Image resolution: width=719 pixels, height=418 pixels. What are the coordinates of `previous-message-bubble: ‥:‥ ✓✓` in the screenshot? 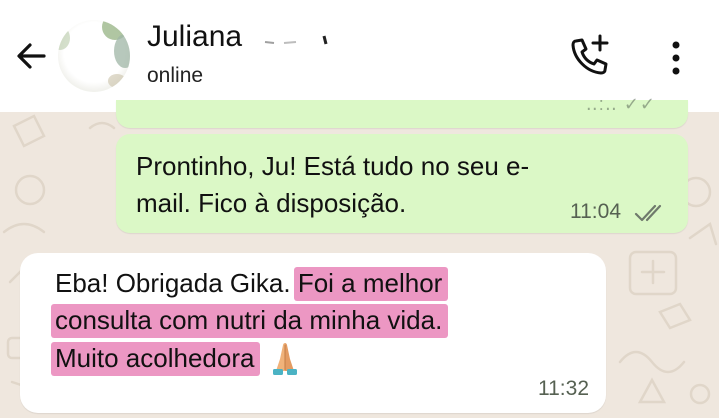 It's located at (402, 111).